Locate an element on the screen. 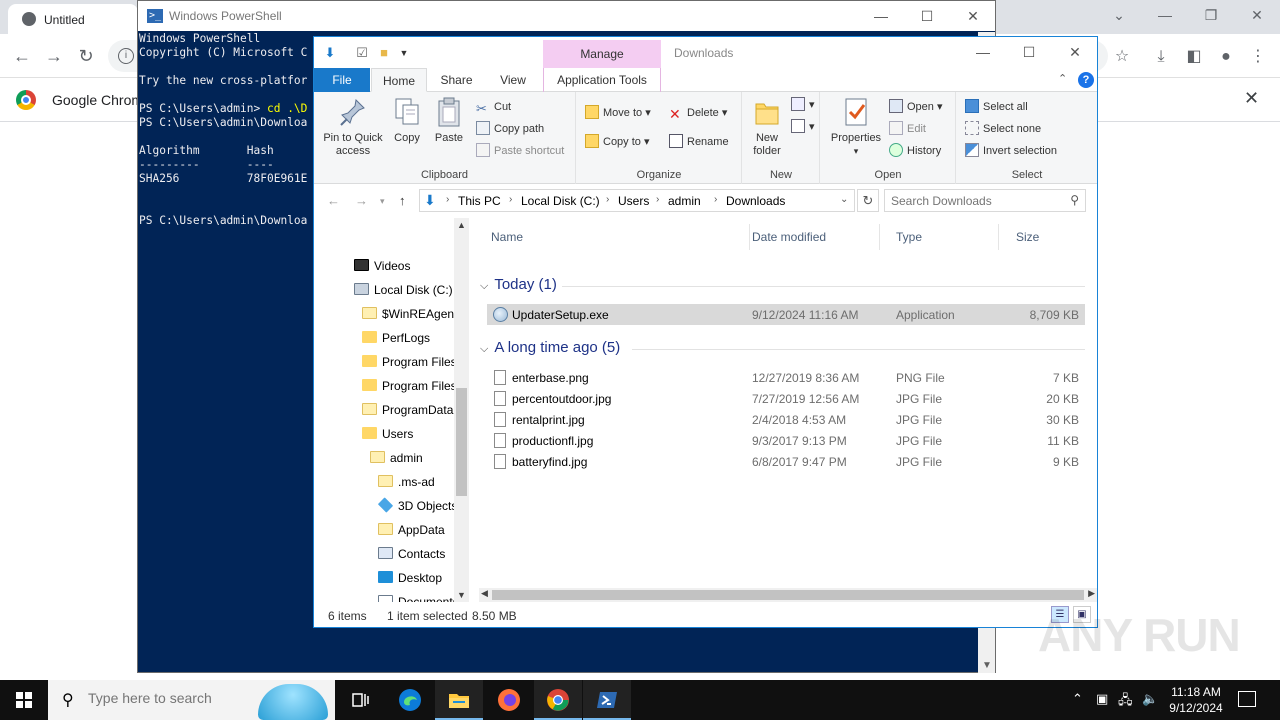 The image size is (1280, 720). taskbar-clock: 11:18 AM 9/12/2024 is located at coordinates (1196, 700).